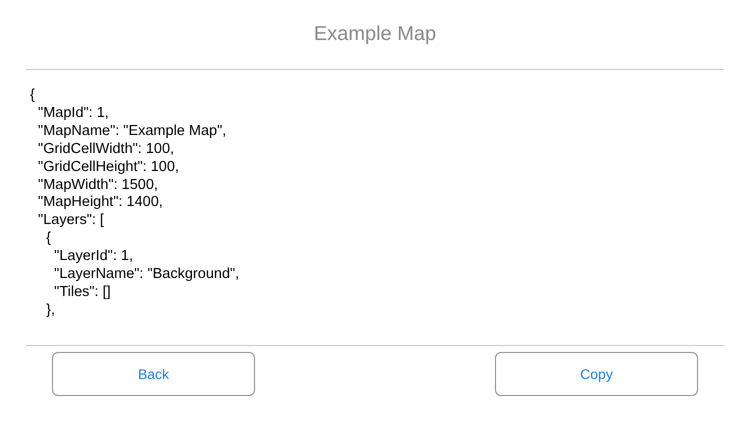 This screenshot has width=750, height=422. Describe the element at coordinates (153, 374) in the screenshot. I see `action-button: Back` at that location.